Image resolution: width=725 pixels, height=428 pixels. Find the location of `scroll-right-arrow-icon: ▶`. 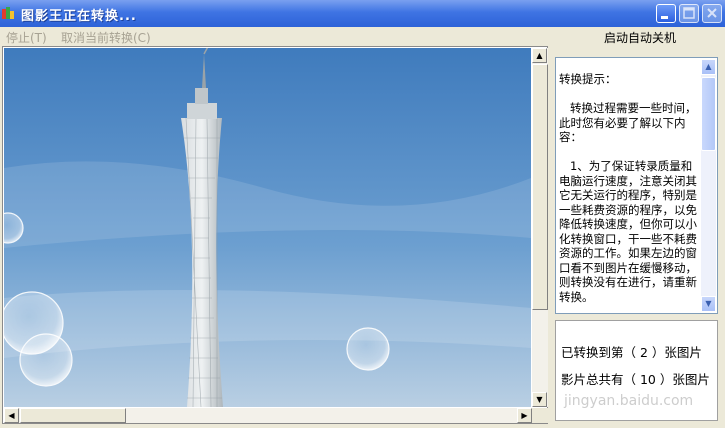

scroll-right-arrow-icon: ▶ is located at coordinates (524, 415).